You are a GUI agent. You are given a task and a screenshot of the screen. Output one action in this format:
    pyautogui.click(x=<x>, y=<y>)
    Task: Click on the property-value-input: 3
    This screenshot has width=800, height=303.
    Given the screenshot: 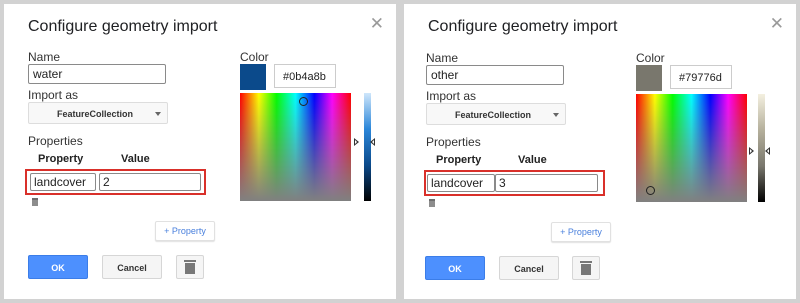 What is the action you would take?
    pyautogui.click(x=546, y=183)
    